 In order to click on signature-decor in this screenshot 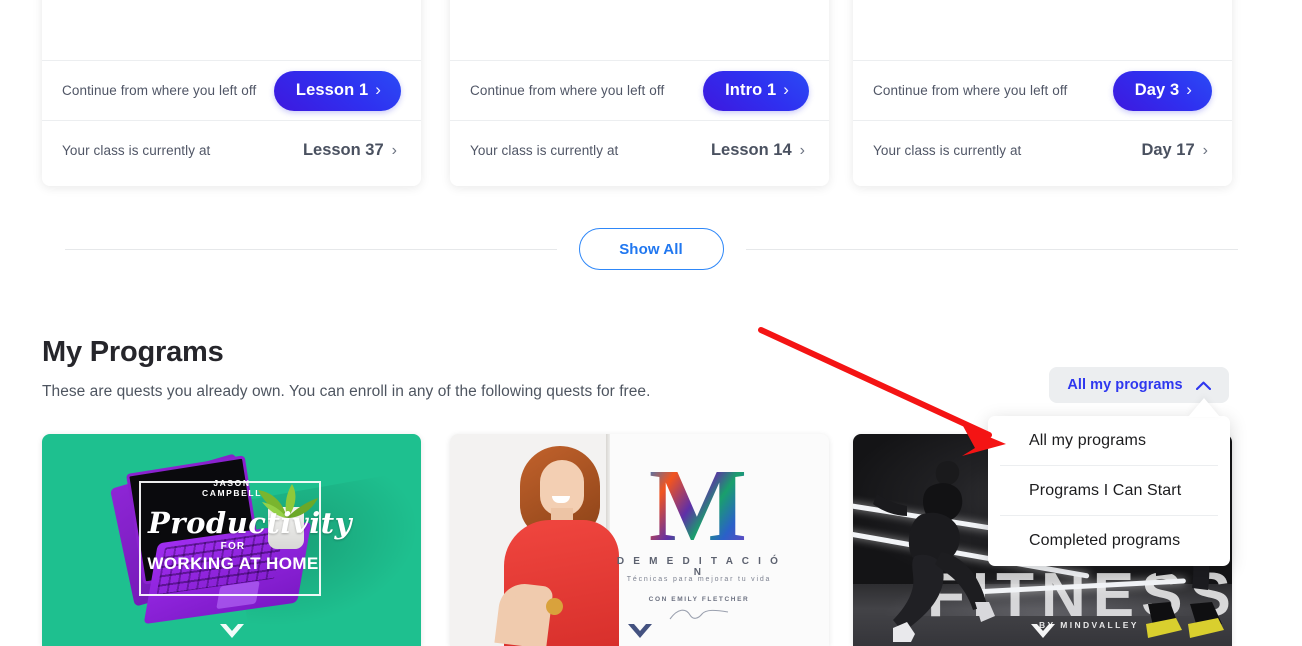, I will do `click(699, 614)`.